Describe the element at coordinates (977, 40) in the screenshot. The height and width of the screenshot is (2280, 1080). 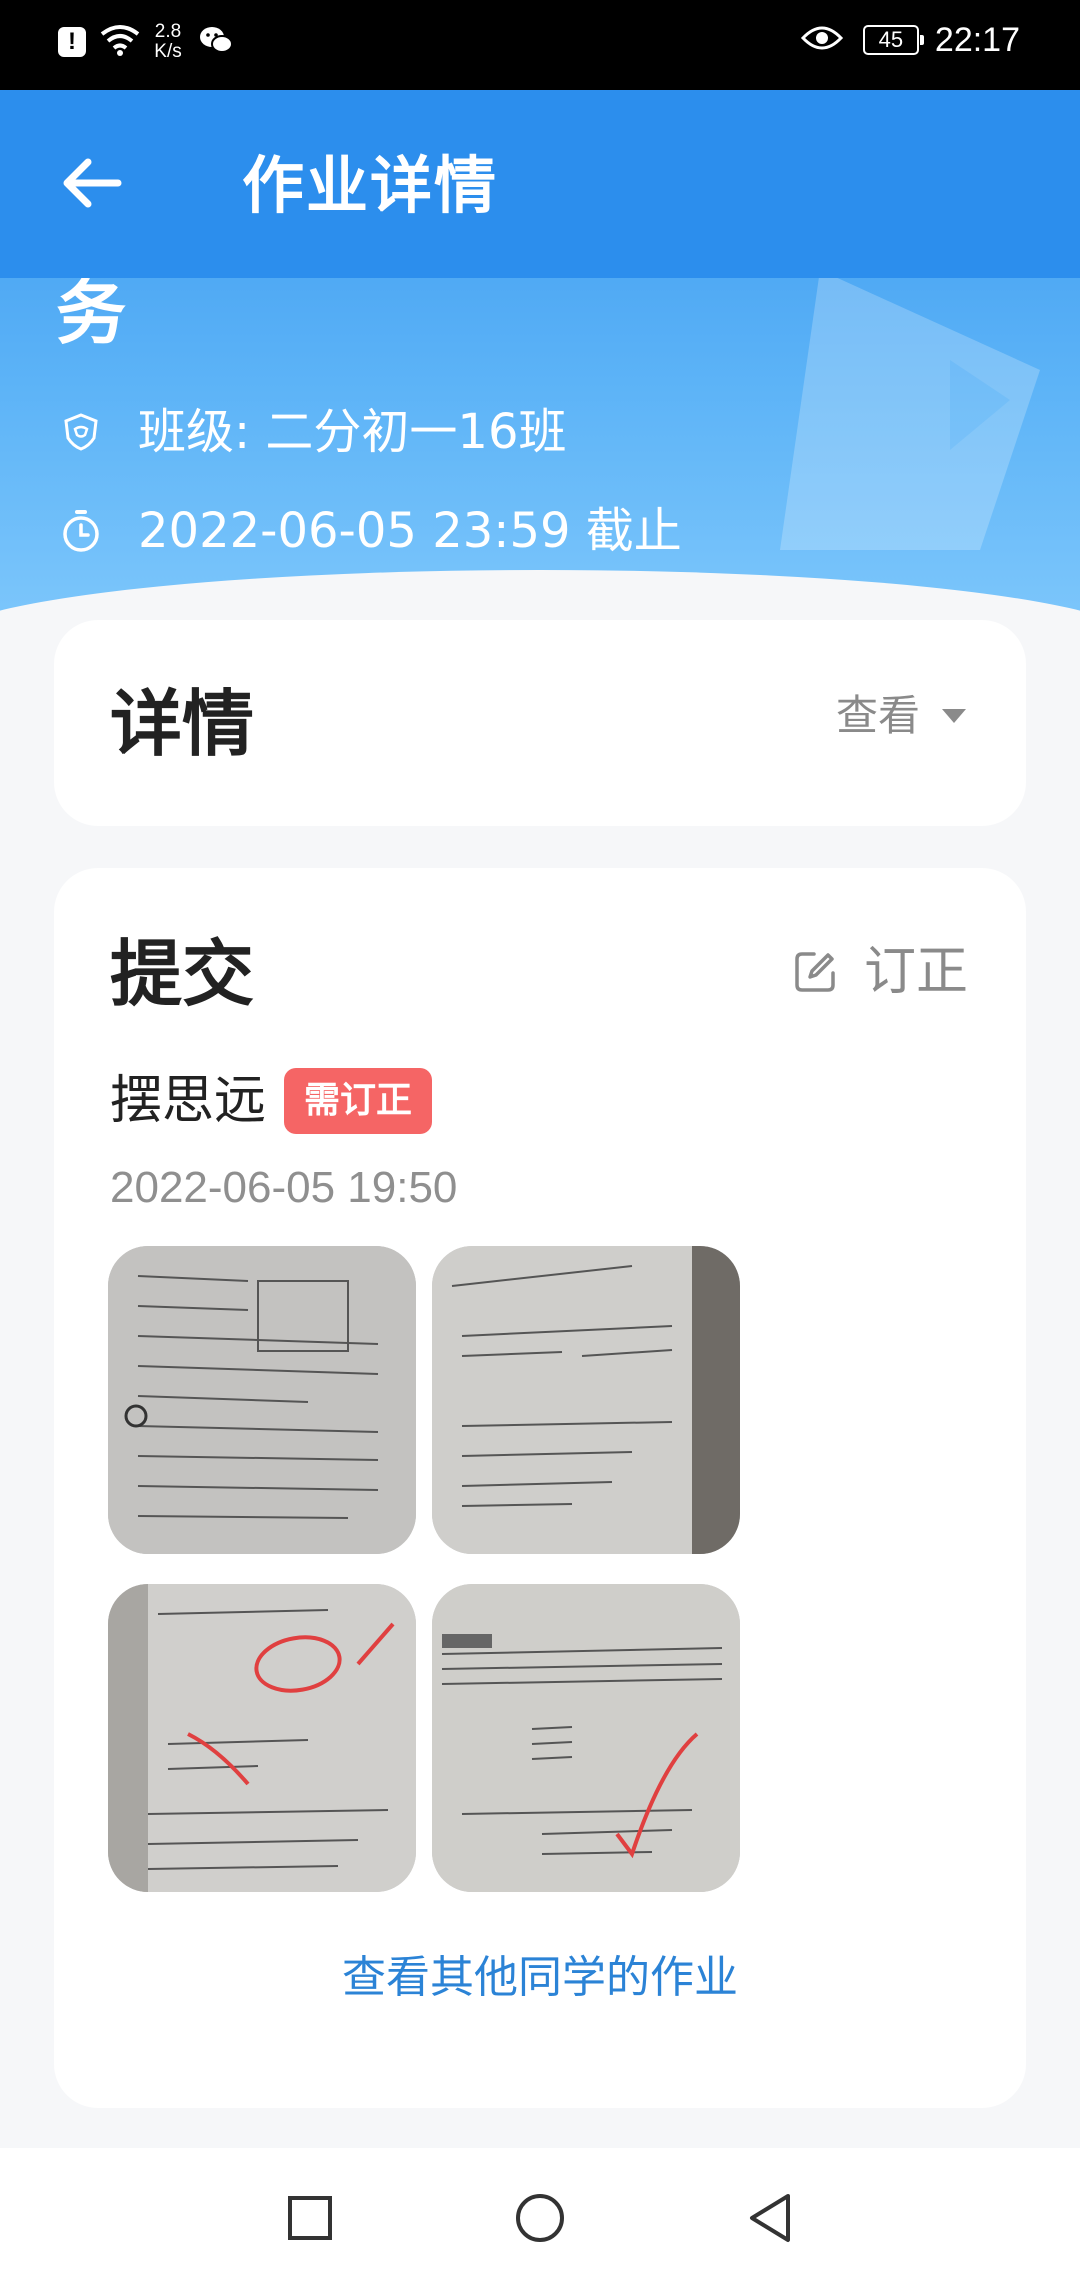
I see `clock-time: 22:17` at that location.